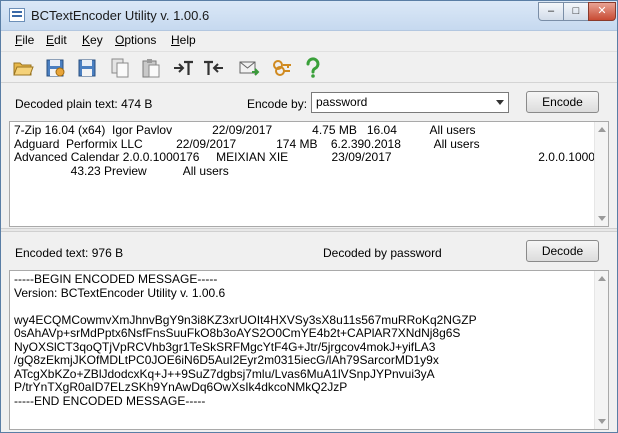 Image resolution: width=618 pixels, height=433 pixels. I want to click on encode-by-label: Encode by:, so click(277, 104).